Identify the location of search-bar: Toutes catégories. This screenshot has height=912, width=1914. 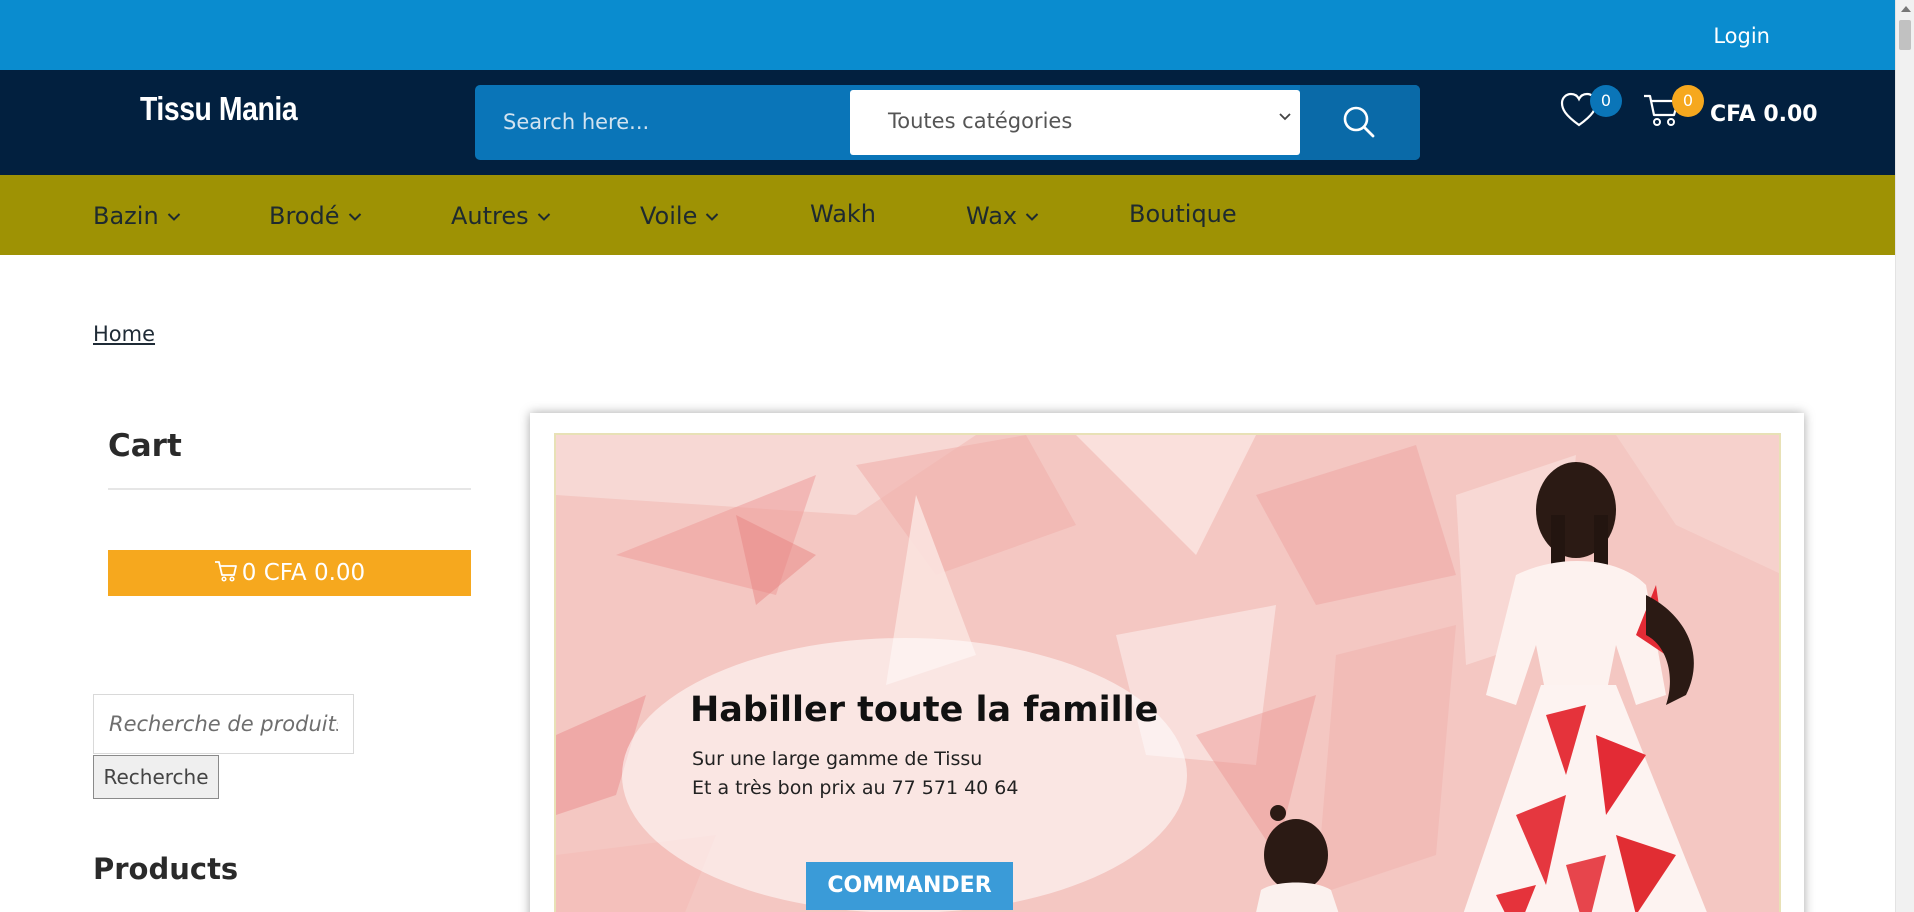
(947, 122).